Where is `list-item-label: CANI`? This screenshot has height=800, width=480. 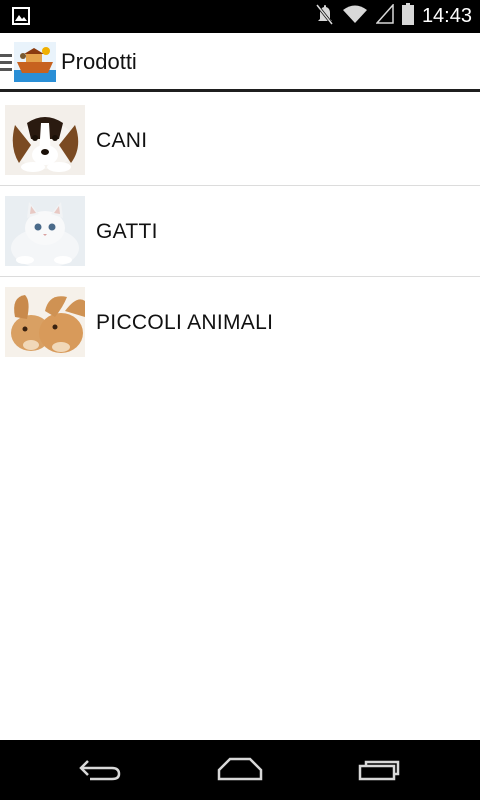 list-item-label: CANI is located at coordinates (122, 140).